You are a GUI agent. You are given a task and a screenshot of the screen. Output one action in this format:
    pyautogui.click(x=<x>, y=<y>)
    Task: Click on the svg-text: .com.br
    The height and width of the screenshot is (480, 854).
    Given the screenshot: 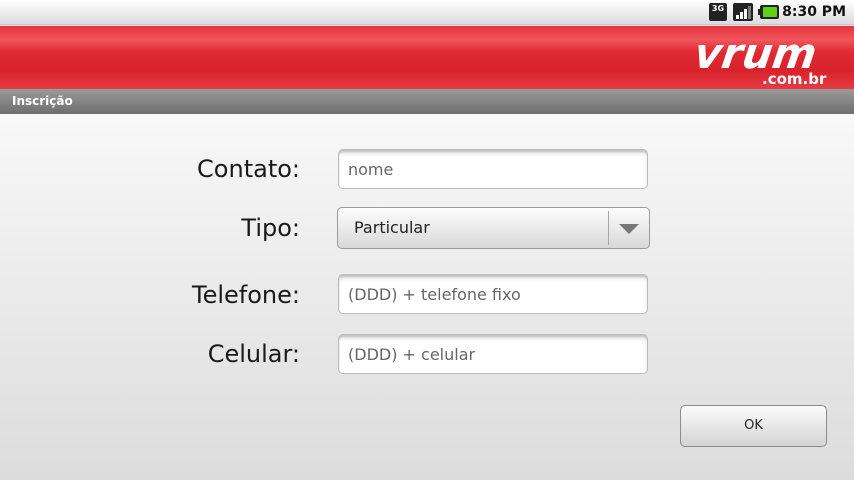 What is the action you would take?
    pyautogui.click(x=794, y=79)
    